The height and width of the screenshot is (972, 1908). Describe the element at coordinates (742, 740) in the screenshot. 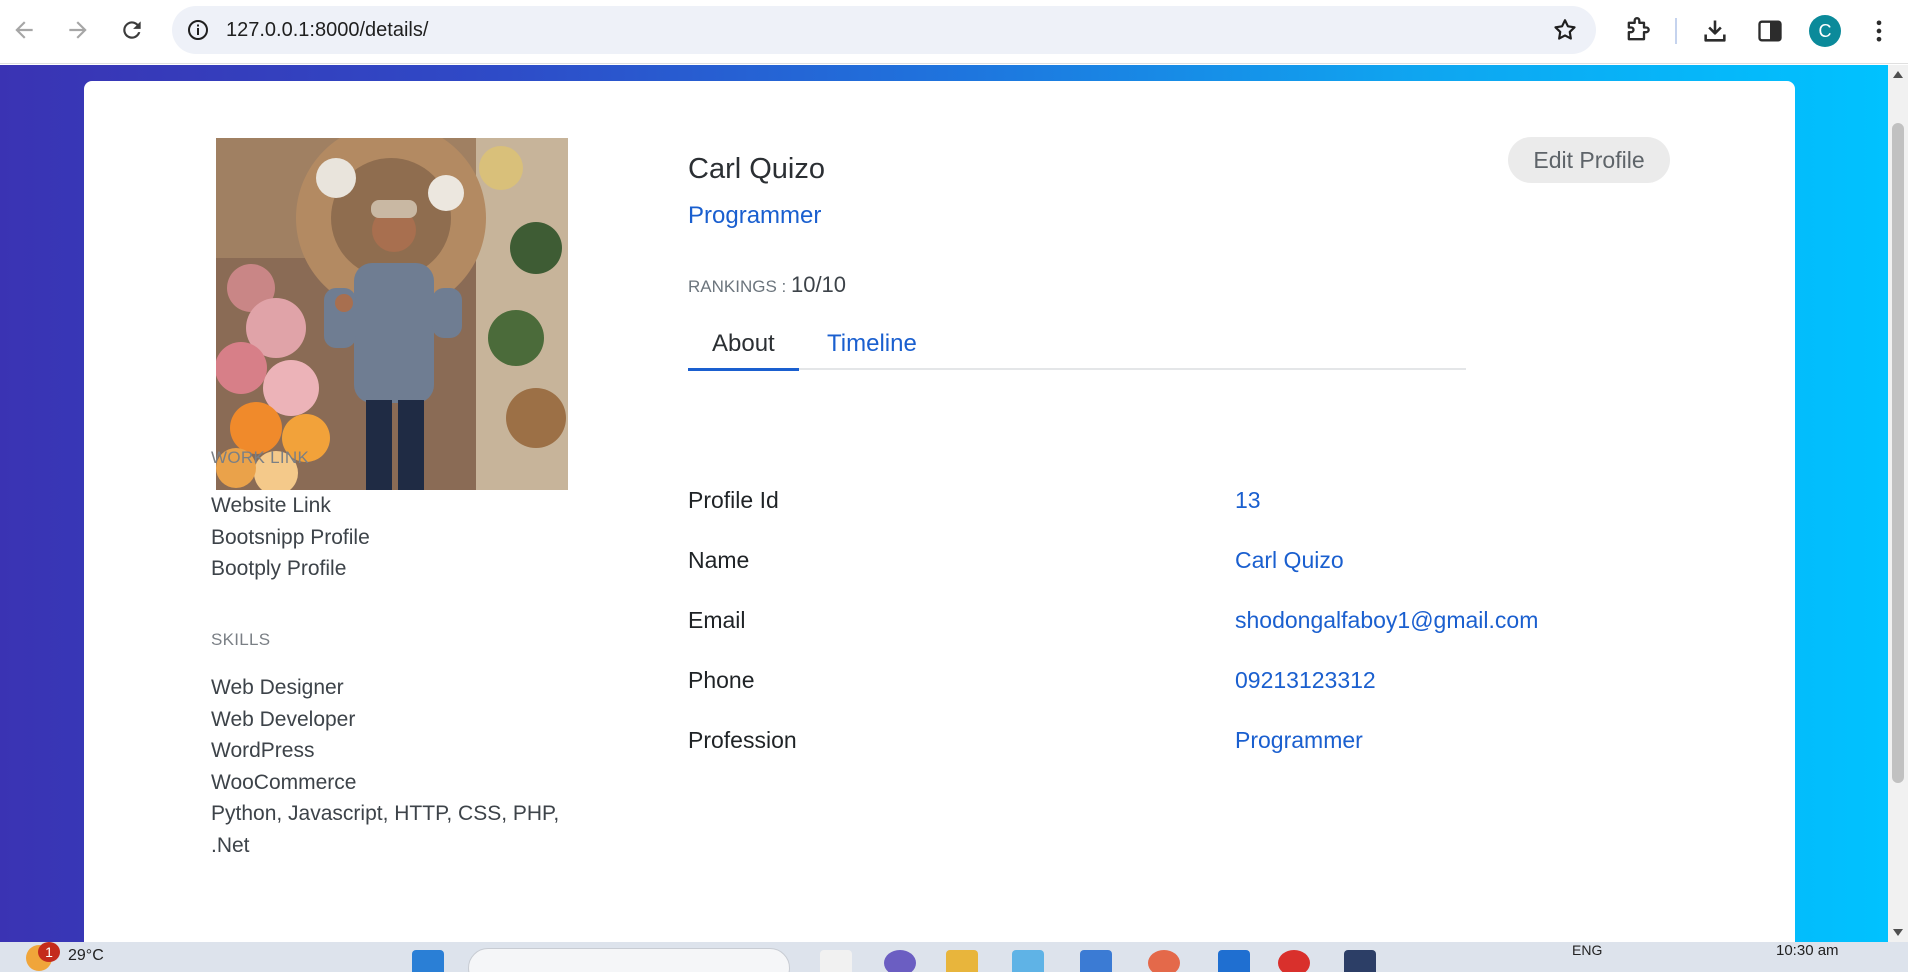

I see `about-label: Profession` at that location.